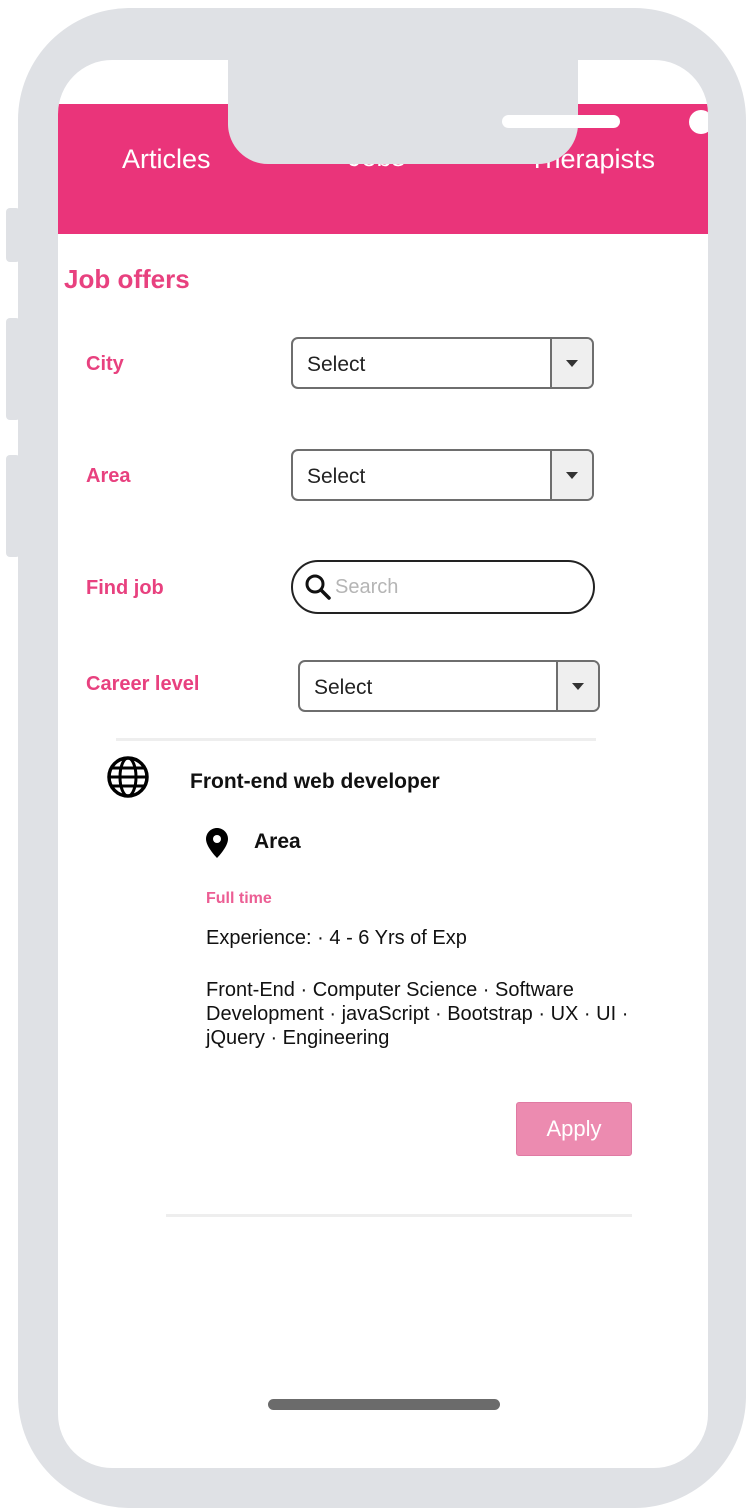 This screenshot has height=1508, width=746. What do you see at coordinates (336, 364) in the screenshot?
I see `city-select-value: Select` at bounding box center [336, 364].